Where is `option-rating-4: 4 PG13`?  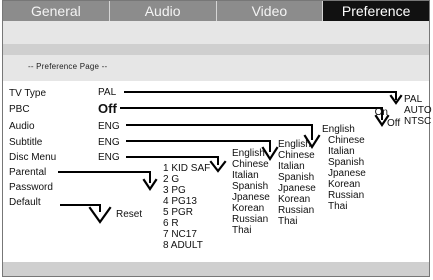 option-rating-4: 4 PG13 is located at coordinates (186, 201).